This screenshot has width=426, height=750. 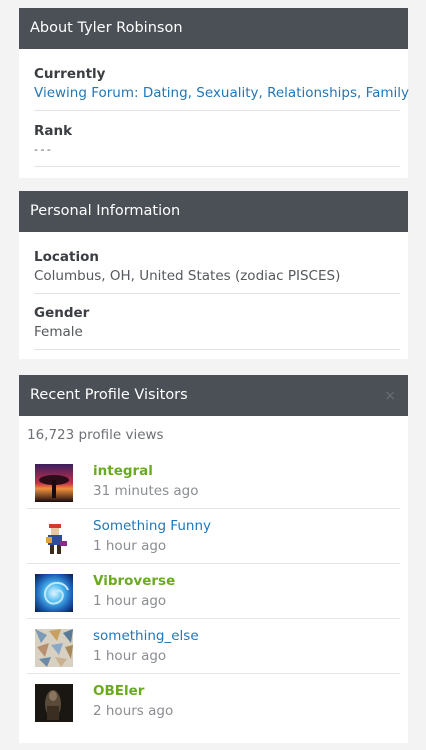 What do you see at coordinates (118, 691) in the screenshot?
I see `visitor-name-link: OBEler` at bounding box center [118, 691].